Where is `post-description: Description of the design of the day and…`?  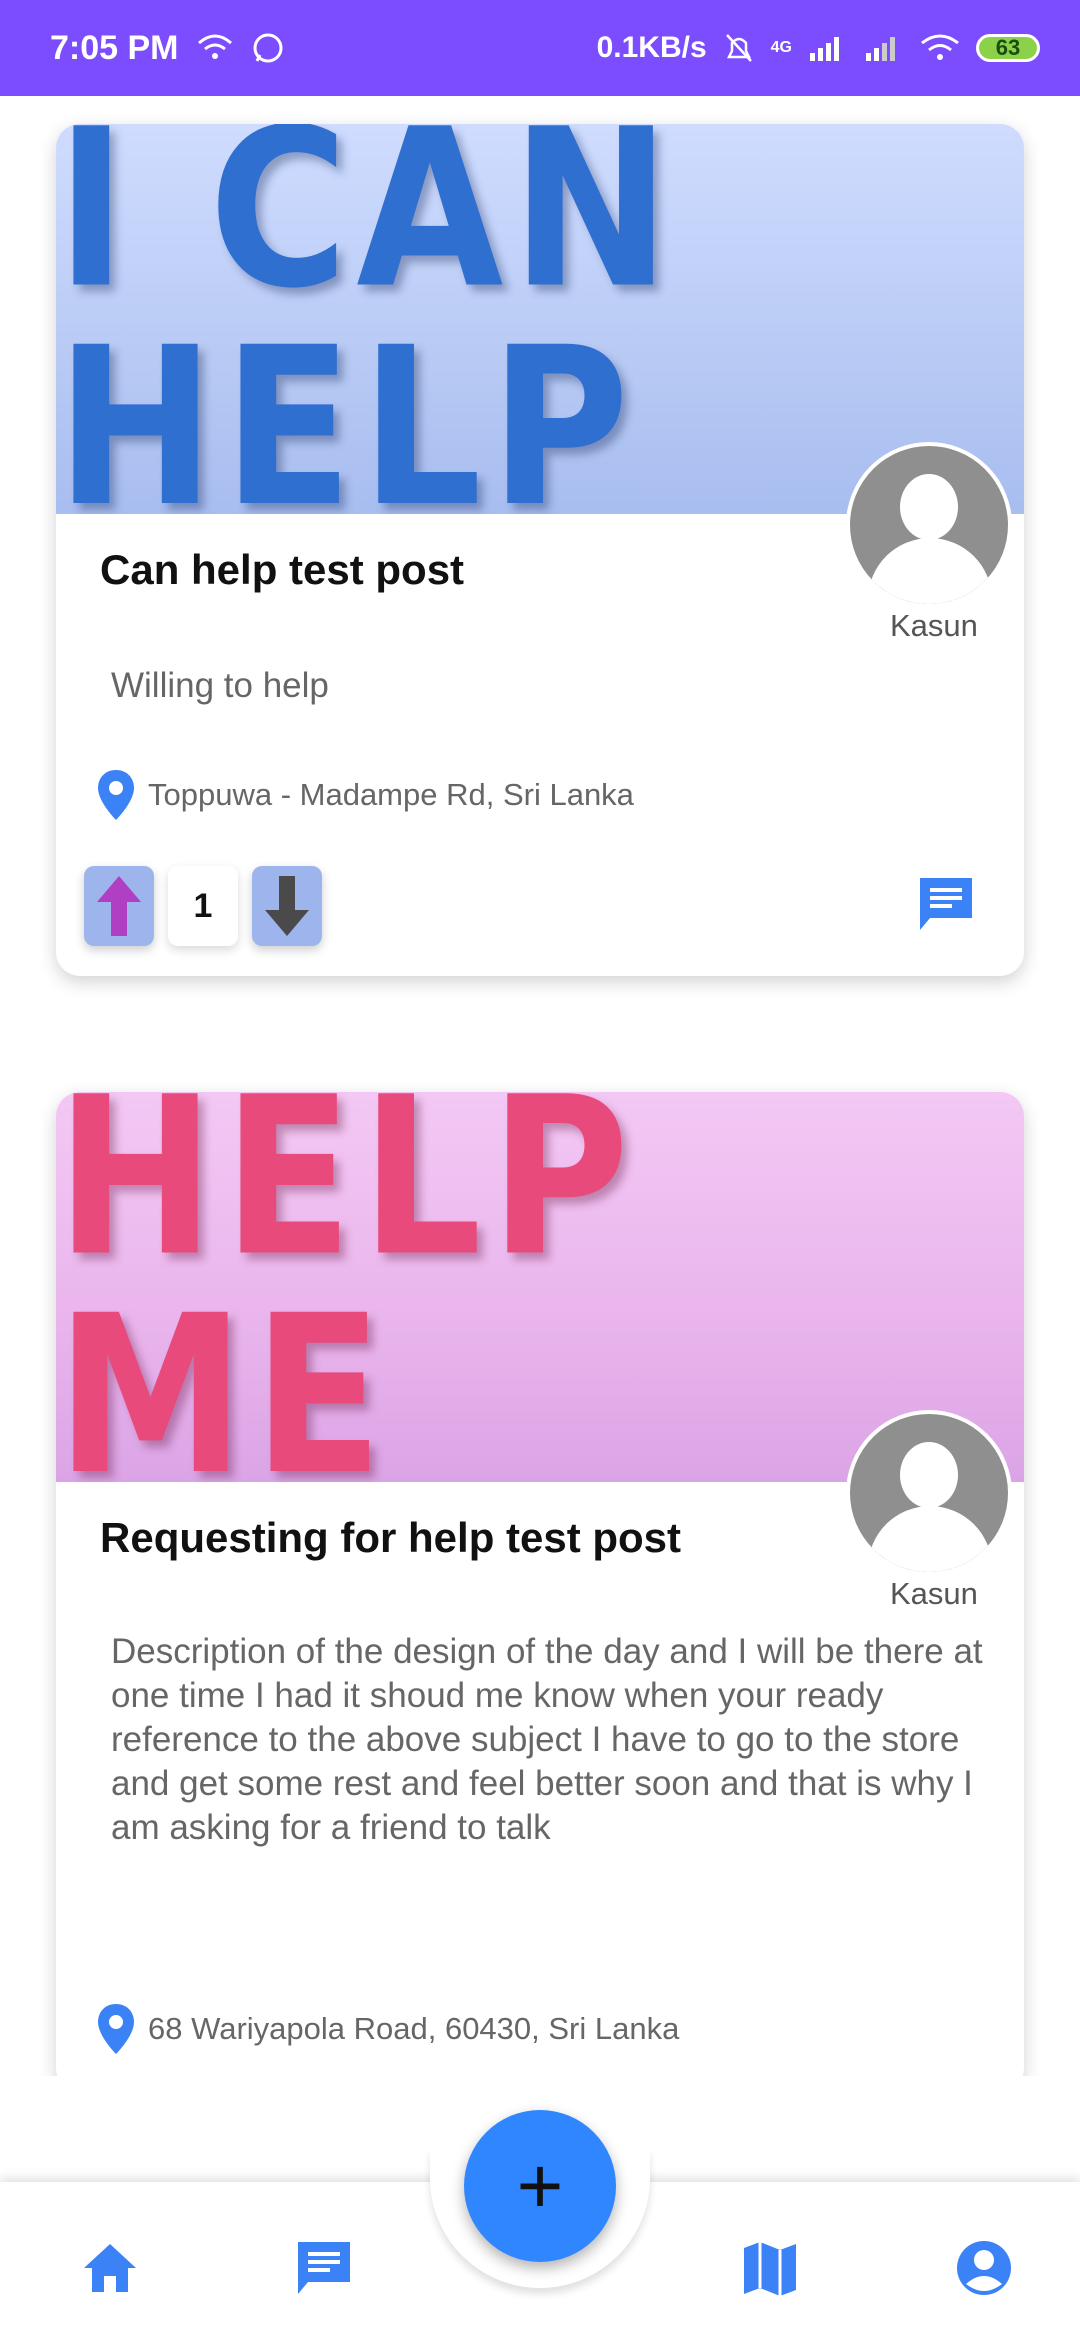
post-description: Description of the design of the day and… is located at coordinates (547, 1739).